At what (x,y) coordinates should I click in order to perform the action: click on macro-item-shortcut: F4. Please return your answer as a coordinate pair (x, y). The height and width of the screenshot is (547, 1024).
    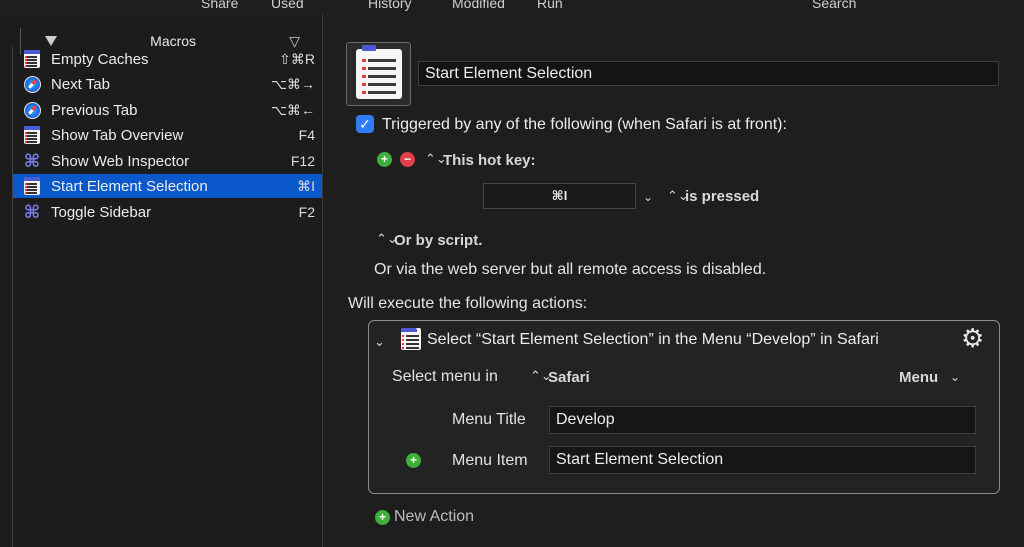
    Looking at the image, I should click on (306, 135).